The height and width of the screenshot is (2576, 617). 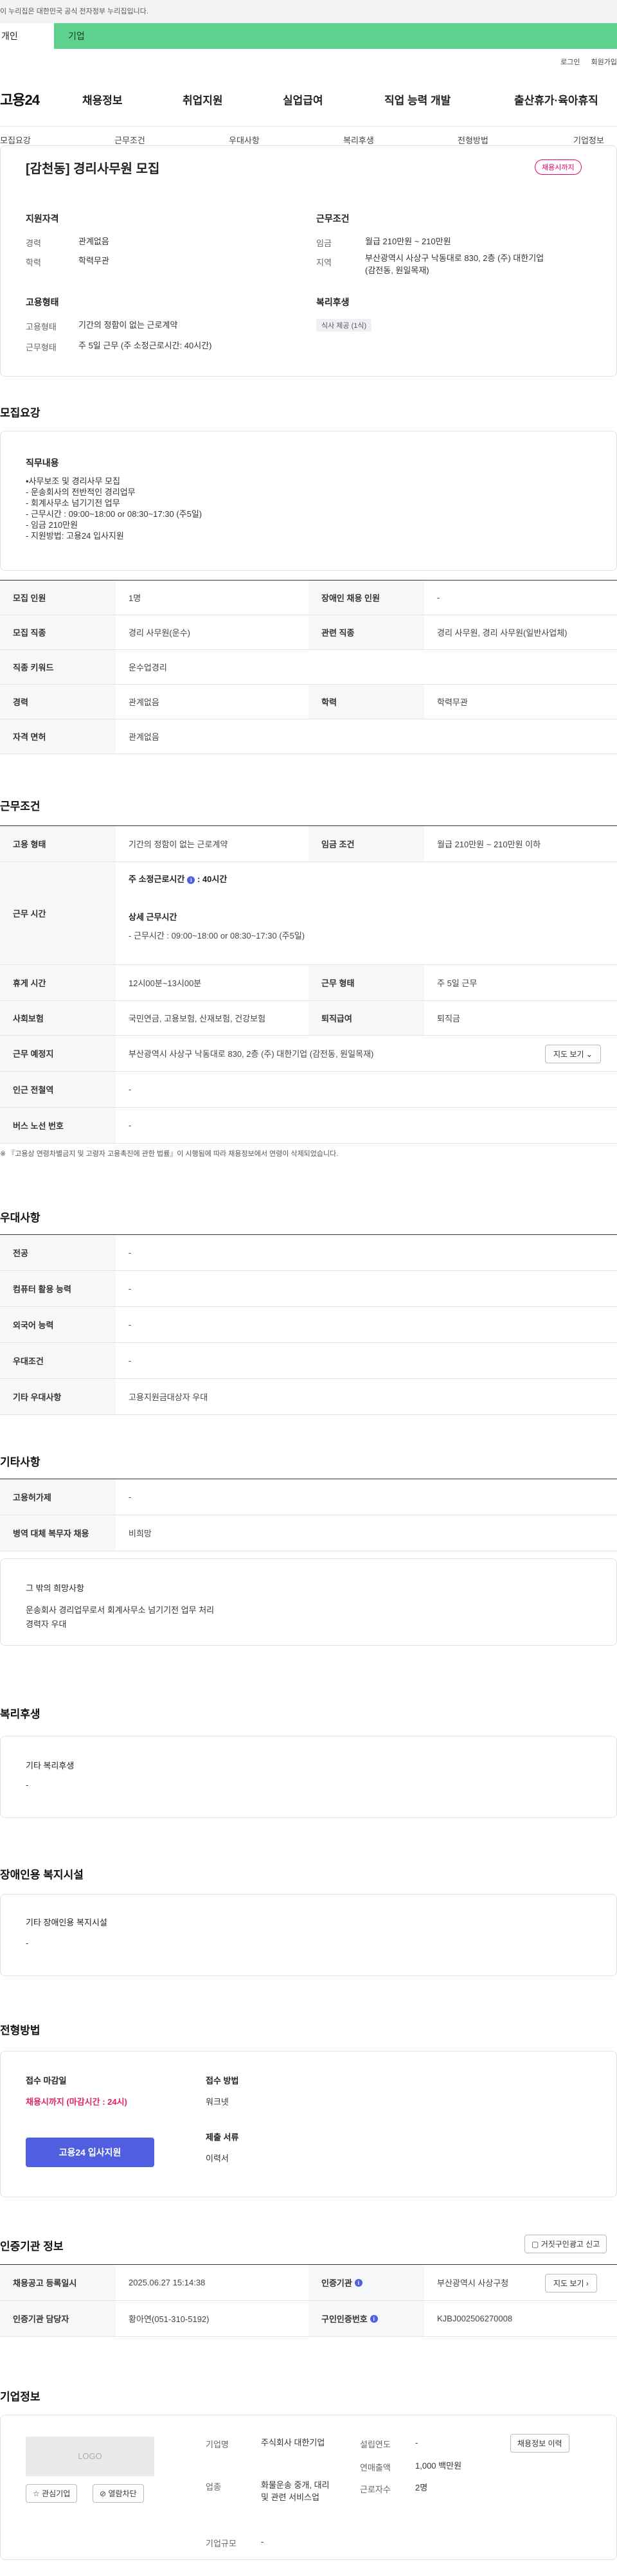 I want to click on table-header: 직종 키워드, so click(x=58, y=667).